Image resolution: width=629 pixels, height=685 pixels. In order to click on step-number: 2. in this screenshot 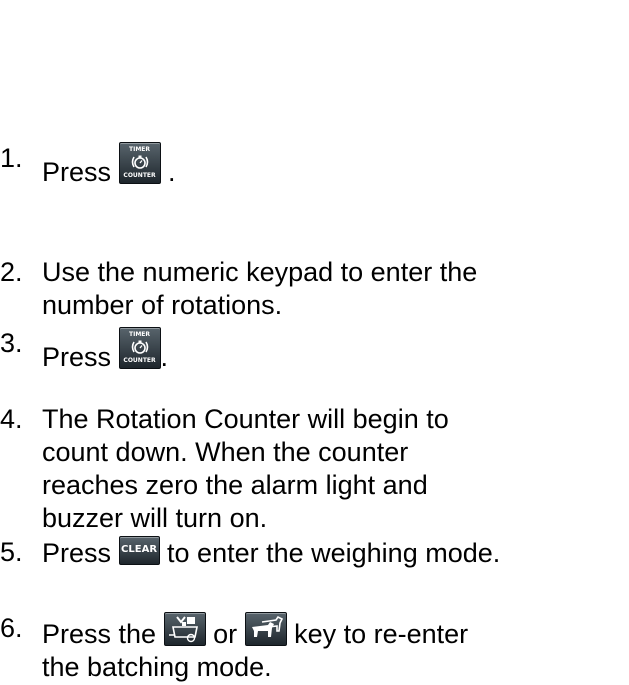, I will do `click(11, 272)`.